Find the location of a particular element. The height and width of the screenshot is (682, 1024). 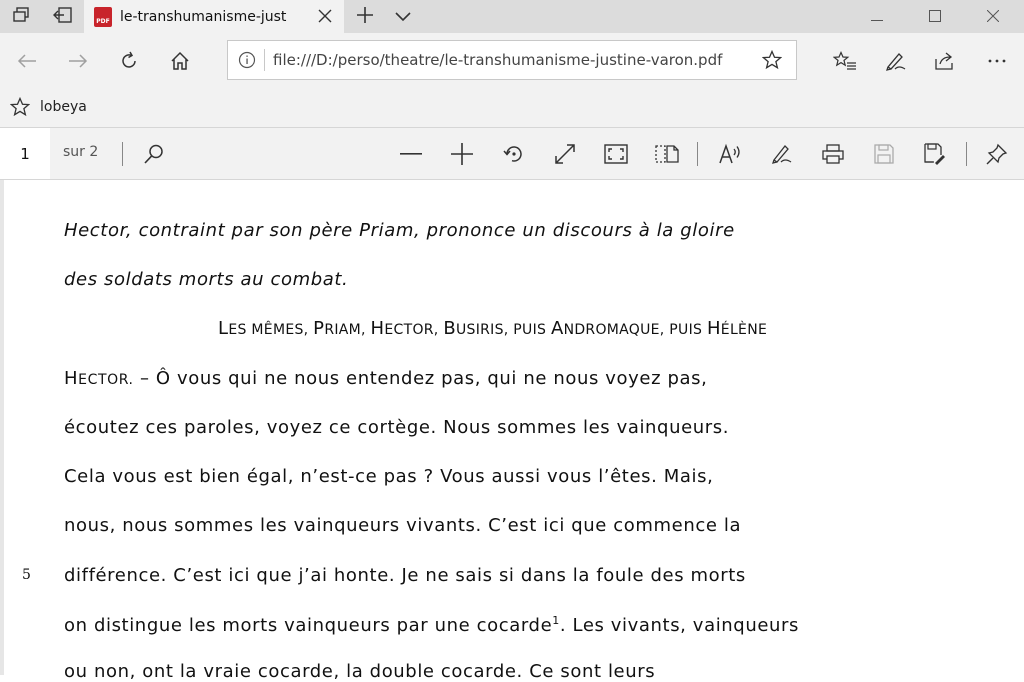

tab-manager-button is located at coordinates (21, 16).